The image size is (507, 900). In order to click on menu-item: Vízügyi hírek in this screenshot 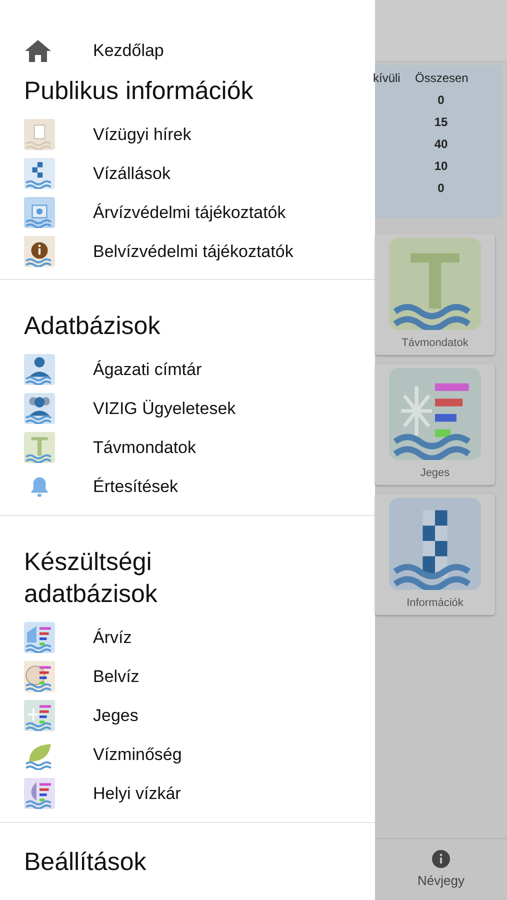, I will do `click(142, 135)`.